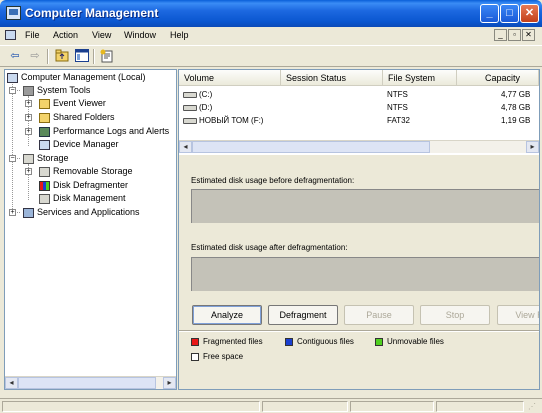  What do you see at coordinates (83, 185) in the screenshot?
I see `tree-node-disk-defragmenter: Disk Defragmenter` at bounding box center [83, 185].